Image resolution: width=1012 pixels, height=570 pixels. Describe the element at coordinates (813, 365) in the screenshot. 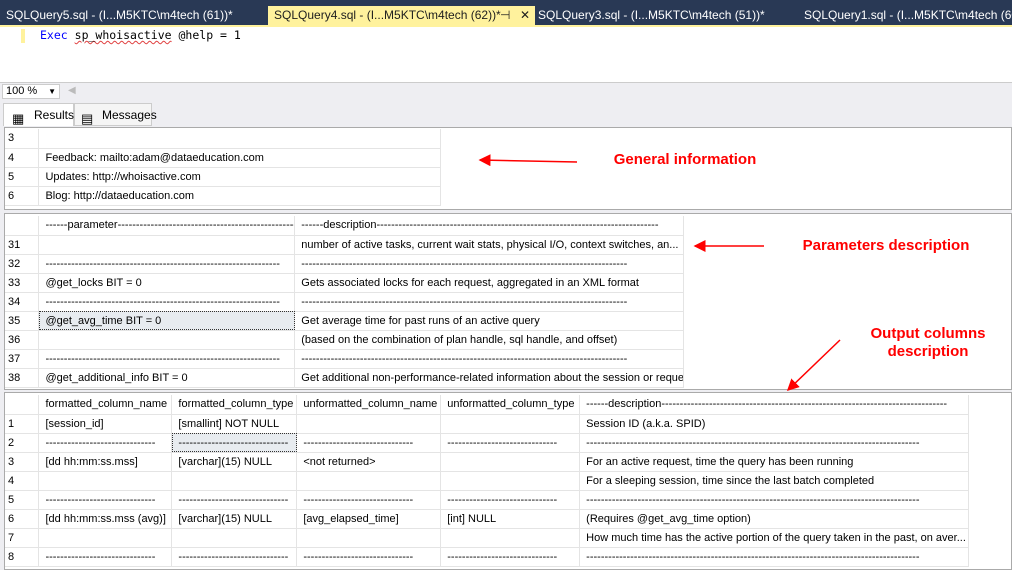

I see `arrow-output` at that location.